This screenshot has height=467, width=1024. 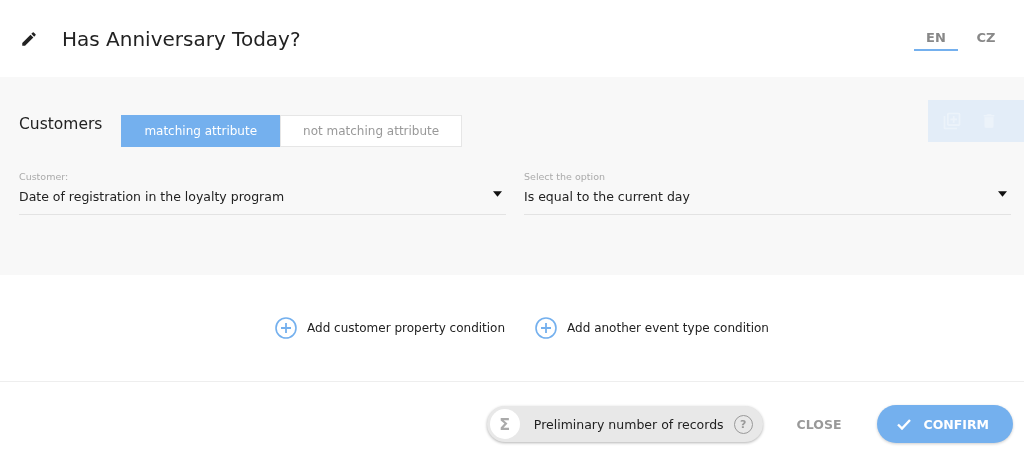 I want to click on page-title: Has Anniversary Today?, so click(x=182, y=38).